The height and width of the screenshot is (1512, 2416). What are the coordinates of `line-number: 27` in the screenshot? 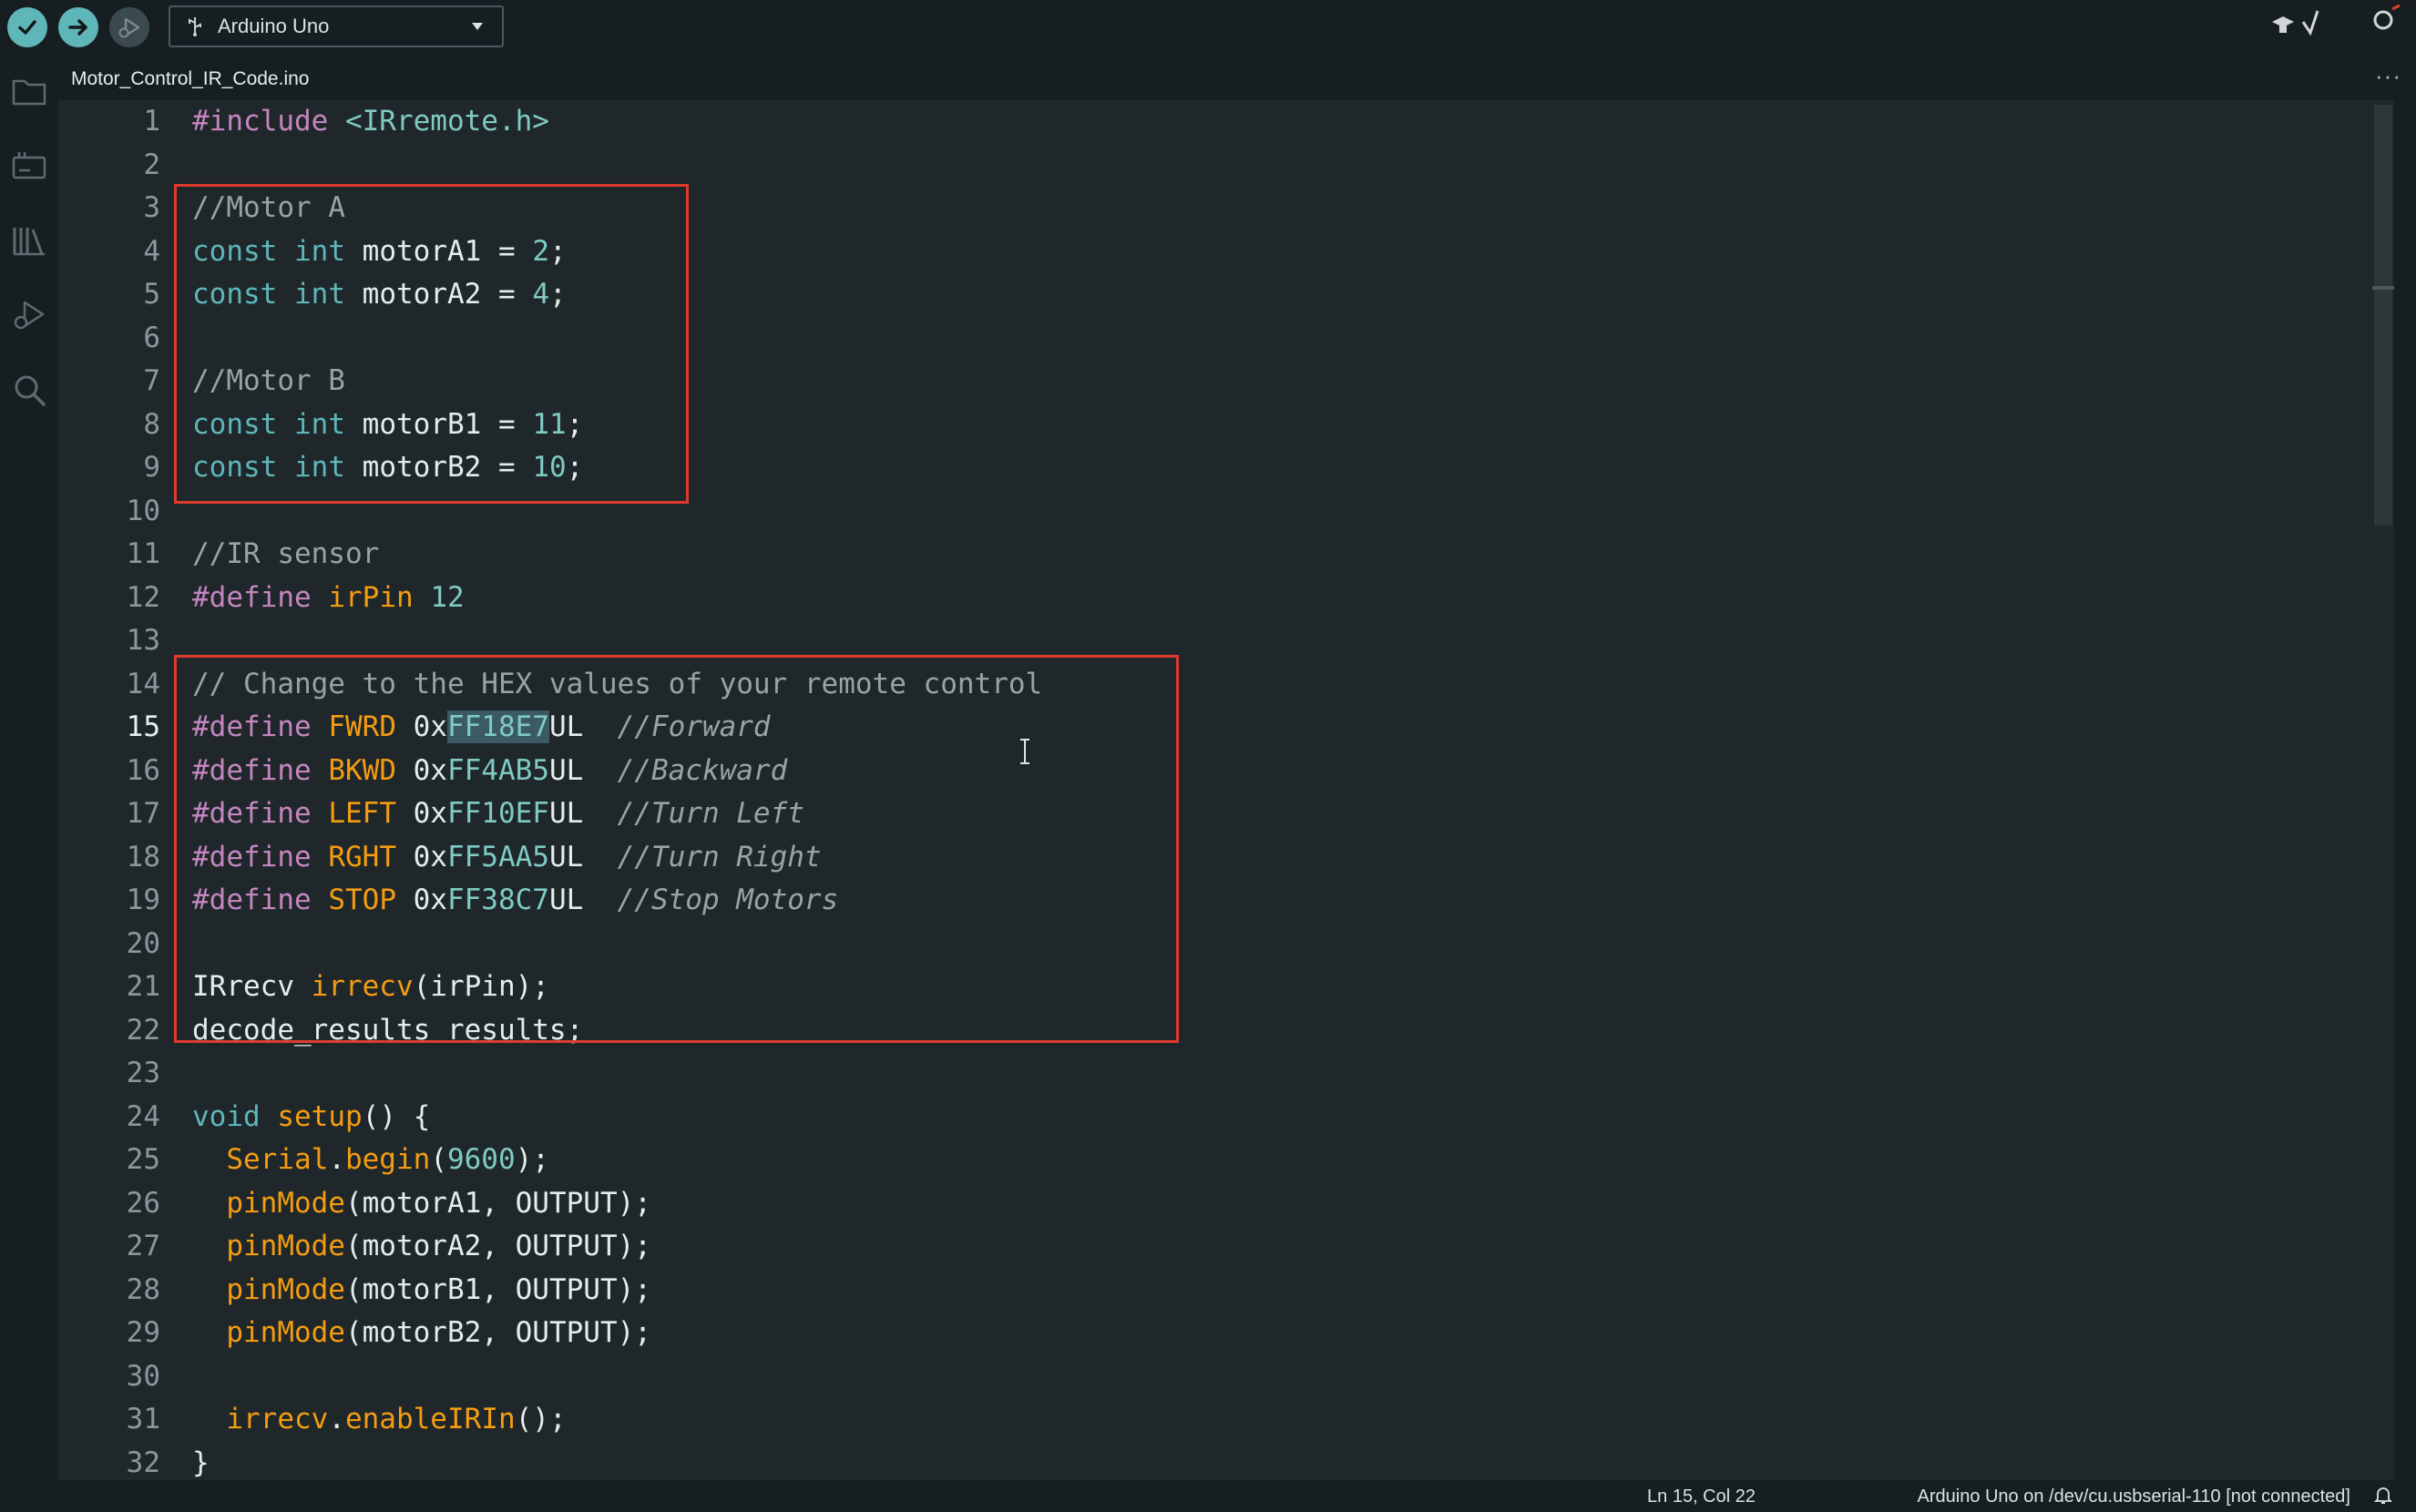 It's located at (143, 1246).